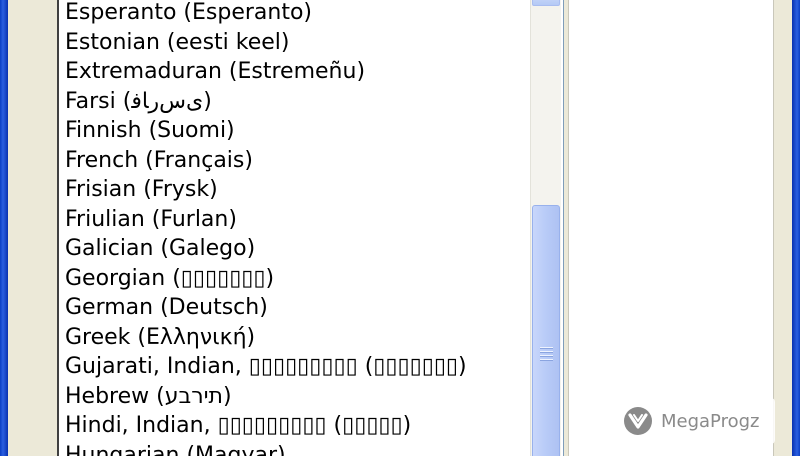 The image size is (800, 456). Describe the element at coordinates (266, 190) in the screenshot. I see `list-item: Frisian (Frysk)` at that location.